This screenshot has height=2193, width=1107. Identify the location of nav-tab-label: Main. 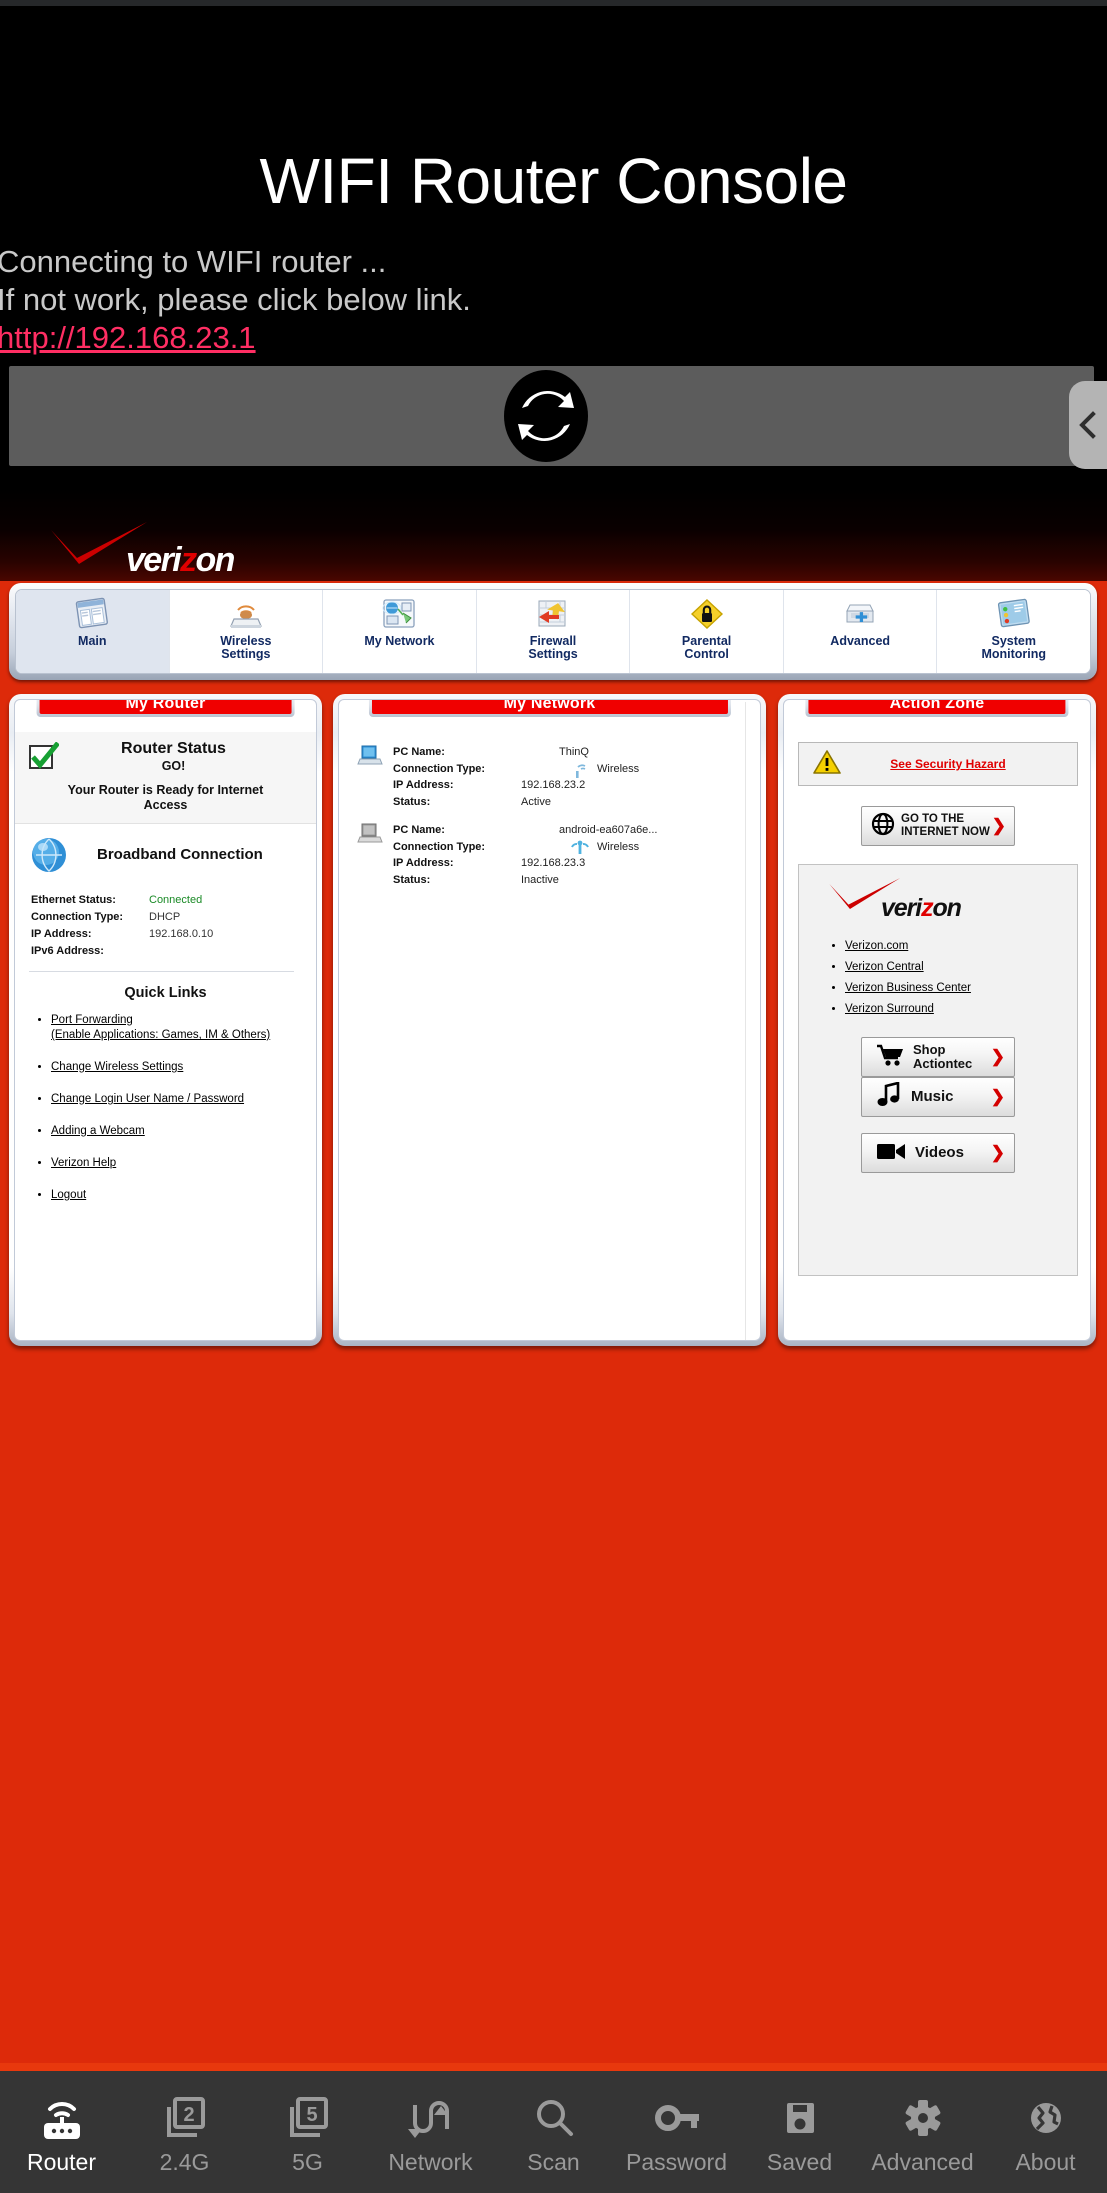
(92, 641).